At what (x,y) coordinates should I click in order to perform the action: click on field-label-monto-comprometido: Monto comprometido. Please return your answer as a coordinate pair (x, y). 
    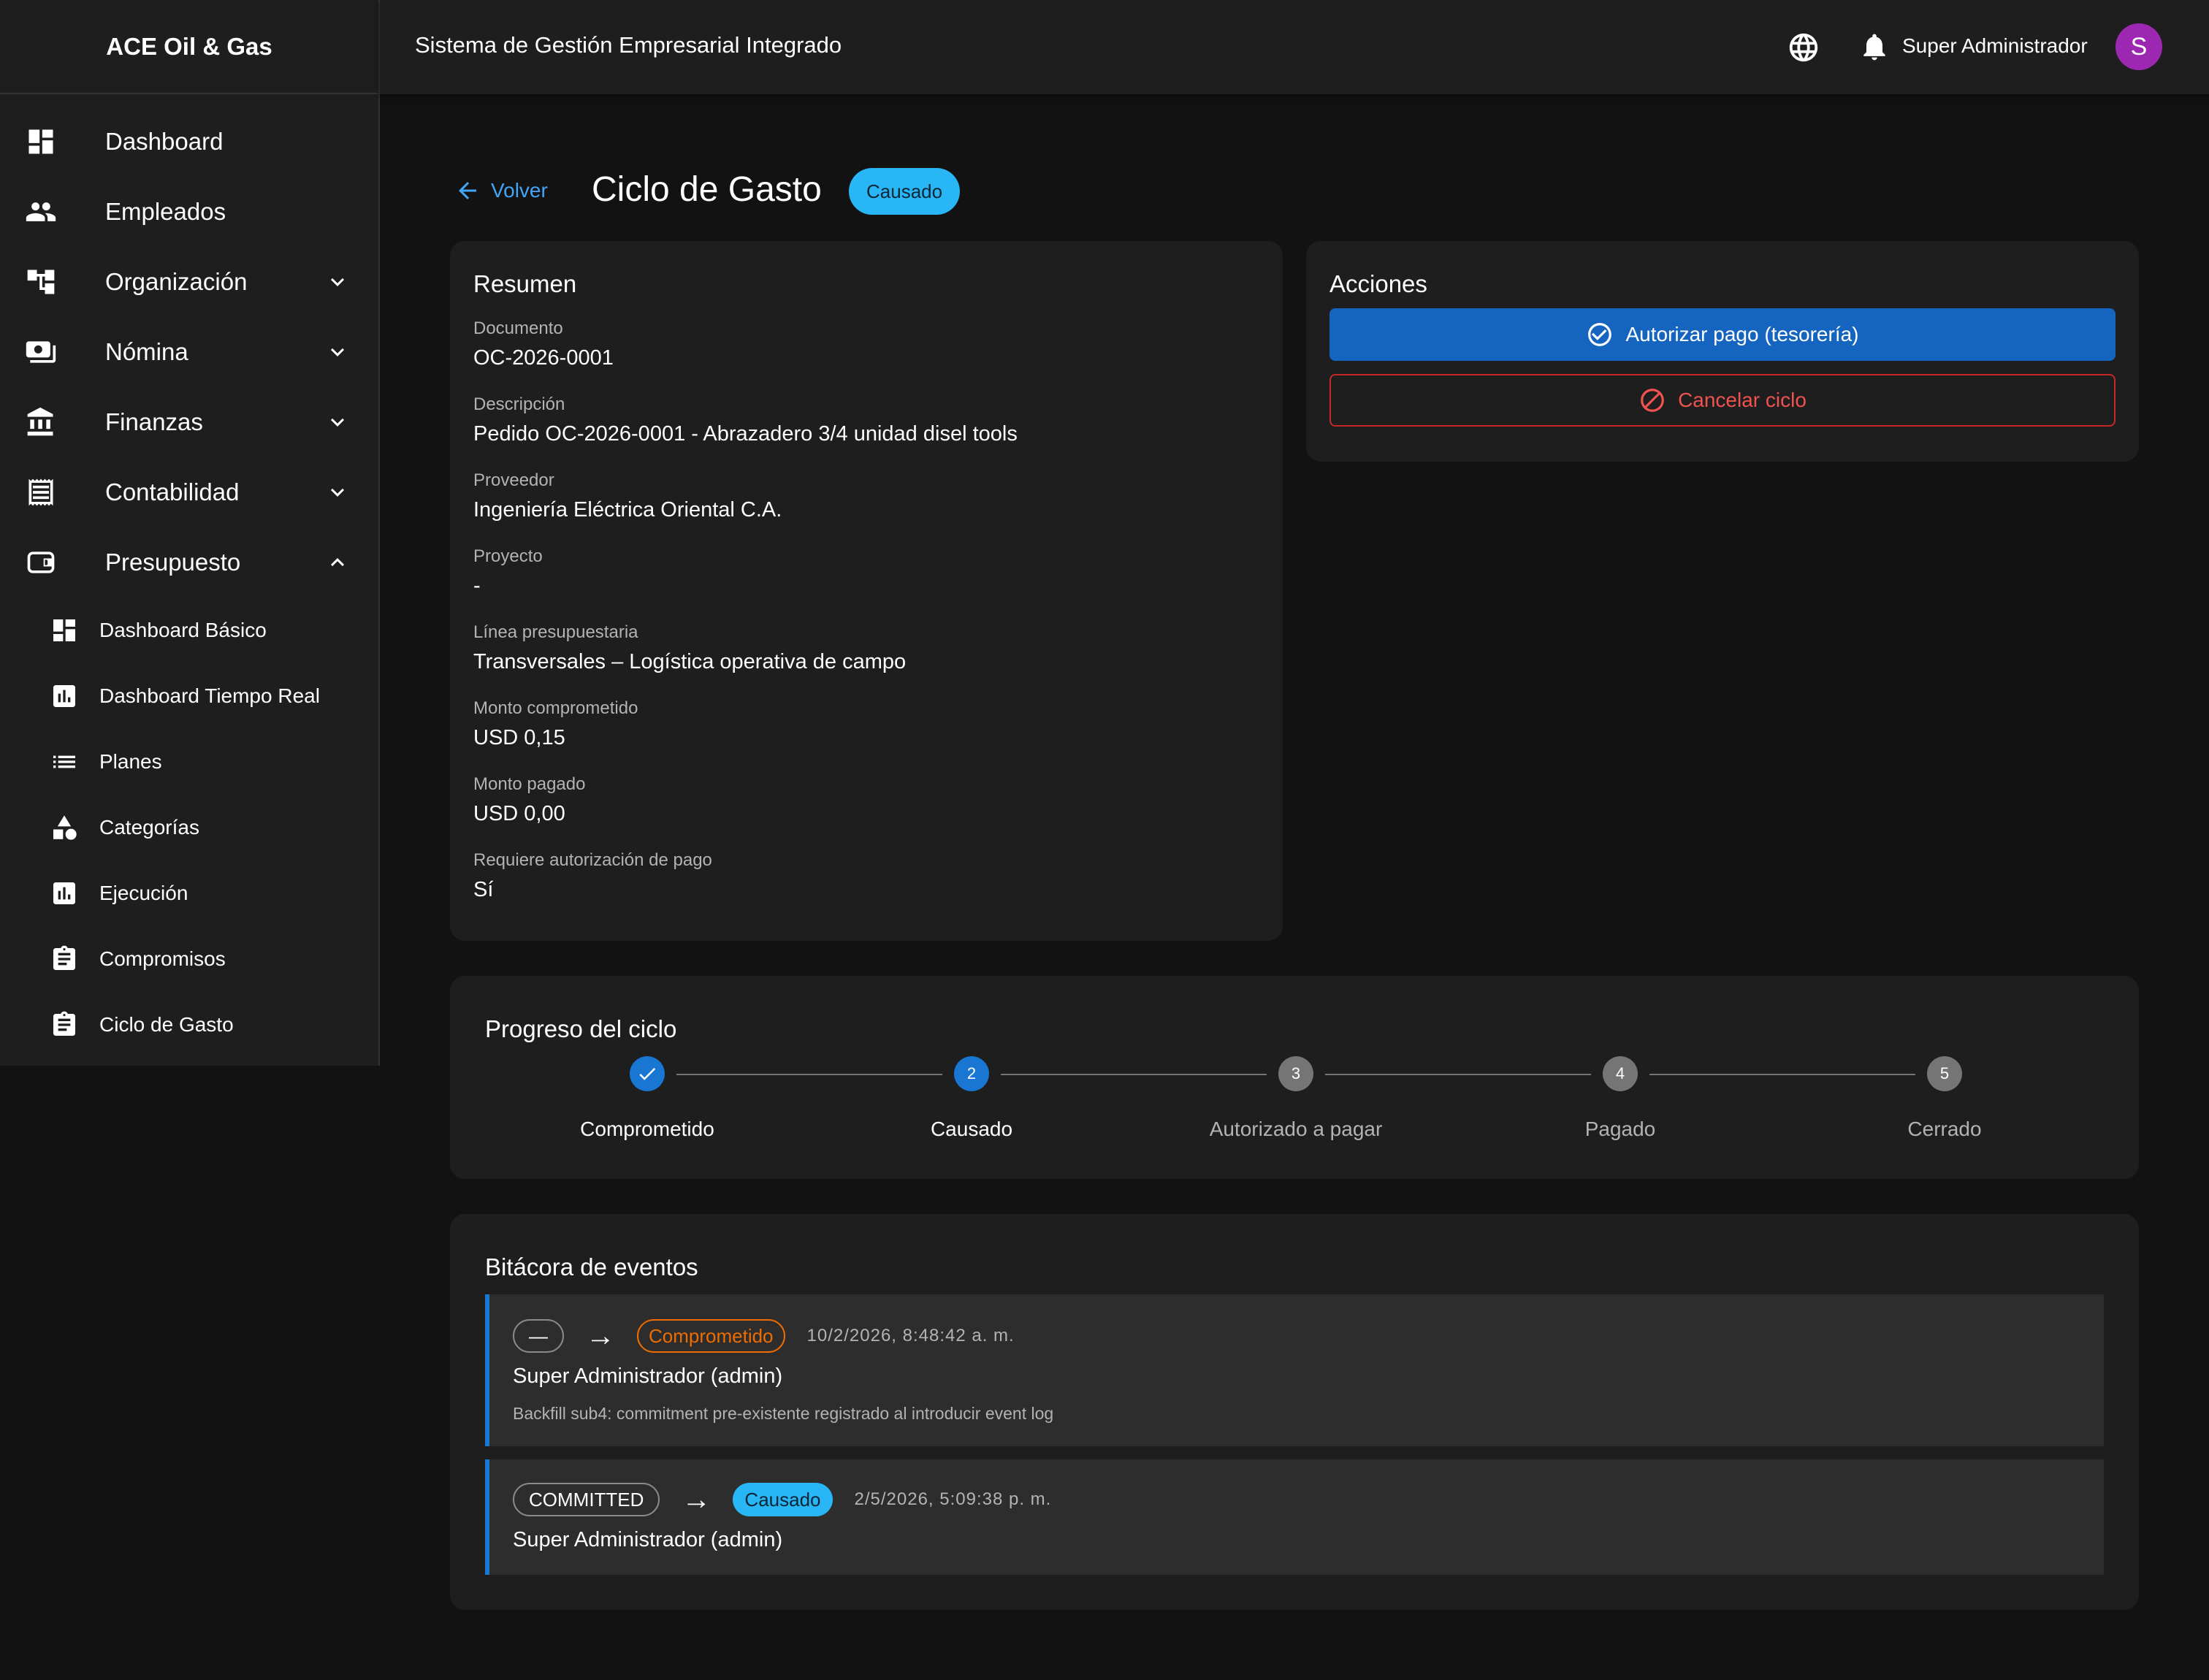
    Looking at the image, I should click on (555, 708).